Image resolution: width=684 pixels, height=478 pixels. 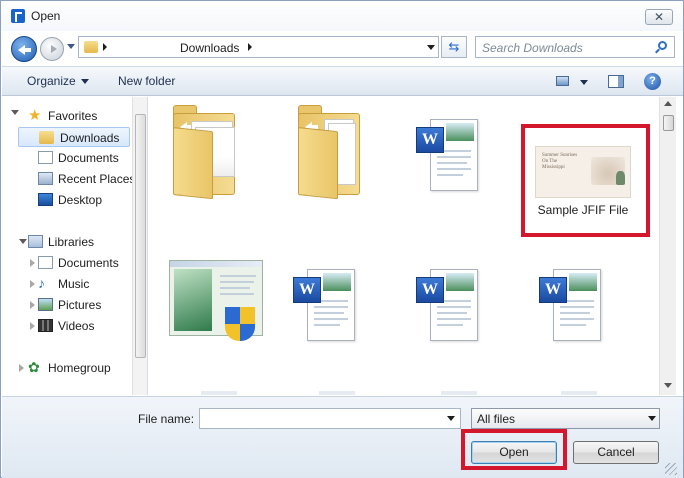 I want to click on organize-button: Organize, so click(x=58, y=81).